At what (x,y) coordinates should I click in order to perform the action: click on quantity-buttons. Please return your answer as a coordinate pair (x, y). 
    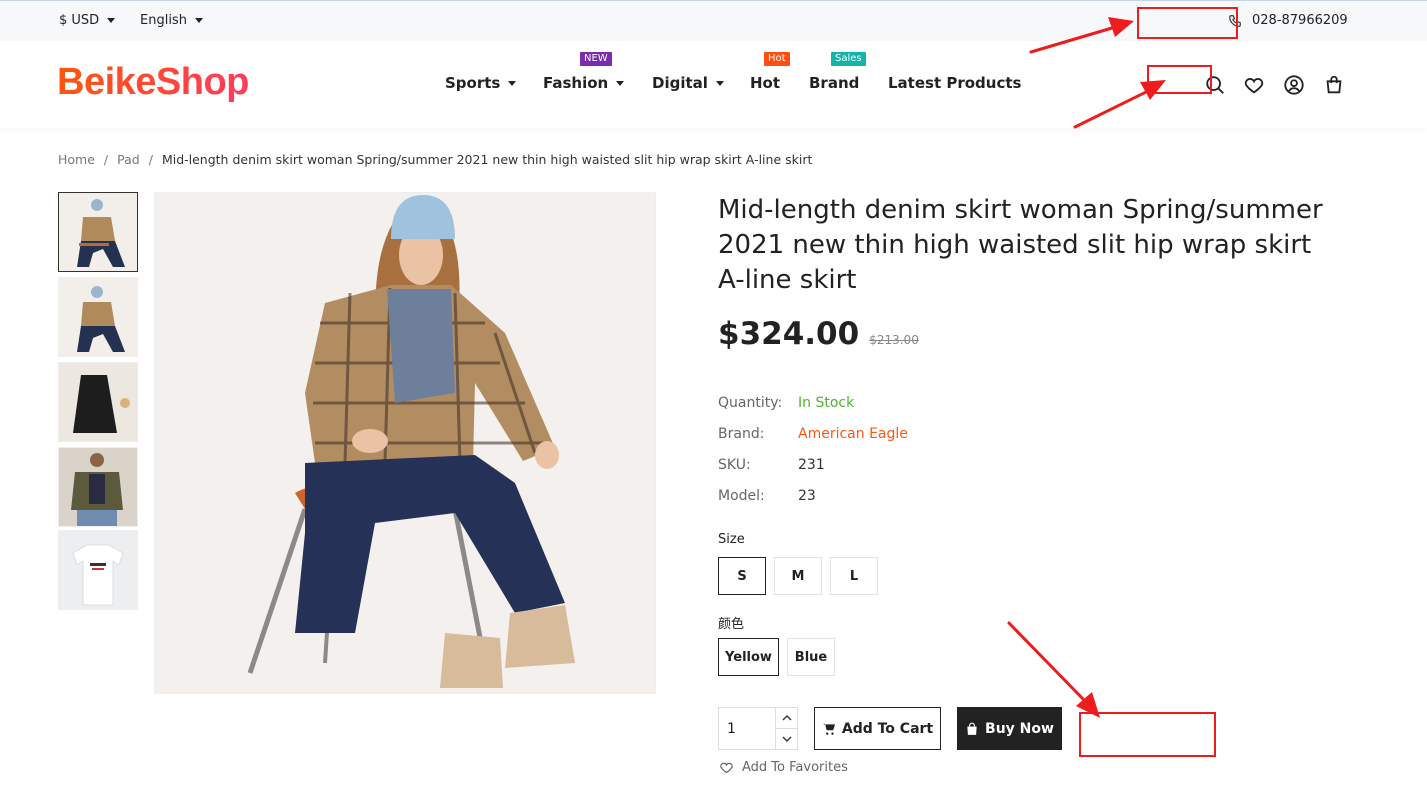
    Looking at the image, I should click on (786, 728).